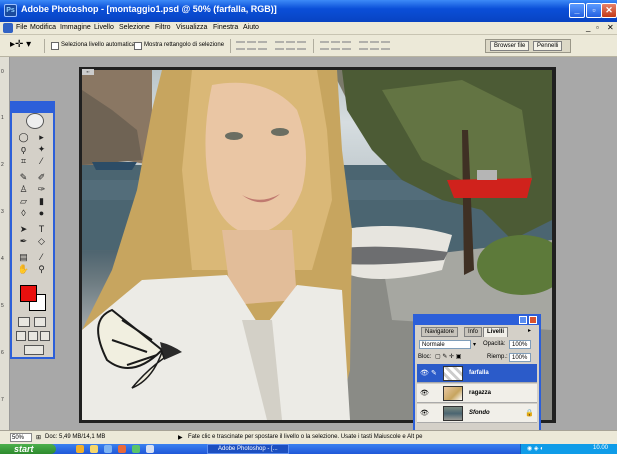  What do you see at coordinates (8, 28) in the screenshot?
I see `document-icon` at bounding box center [8, 28].